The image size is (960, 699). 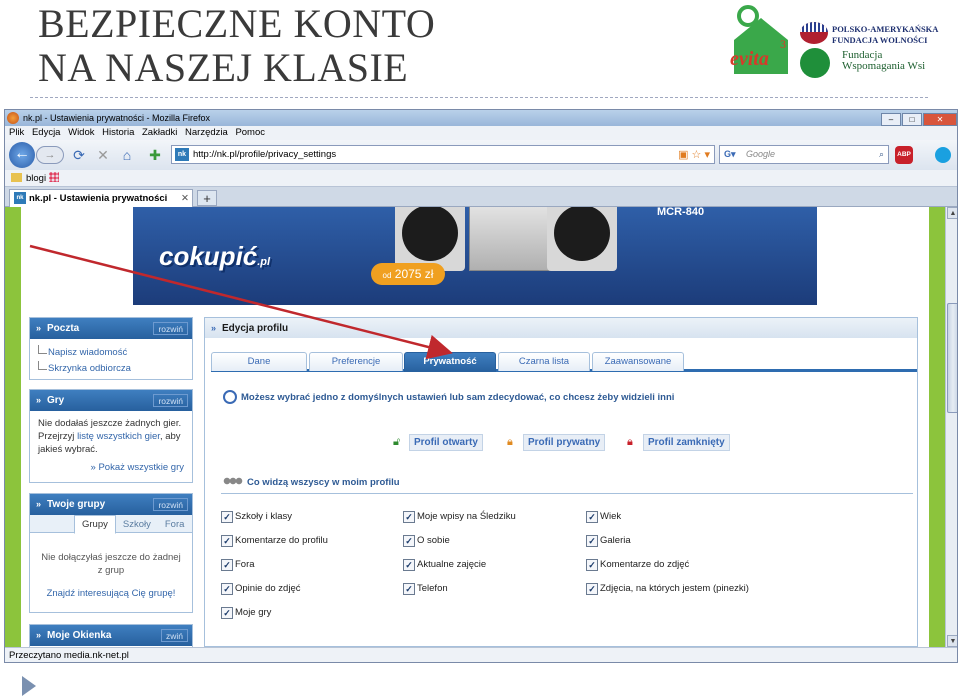 I want to click on menu-plik: Plik, so click(x=16, y=132).